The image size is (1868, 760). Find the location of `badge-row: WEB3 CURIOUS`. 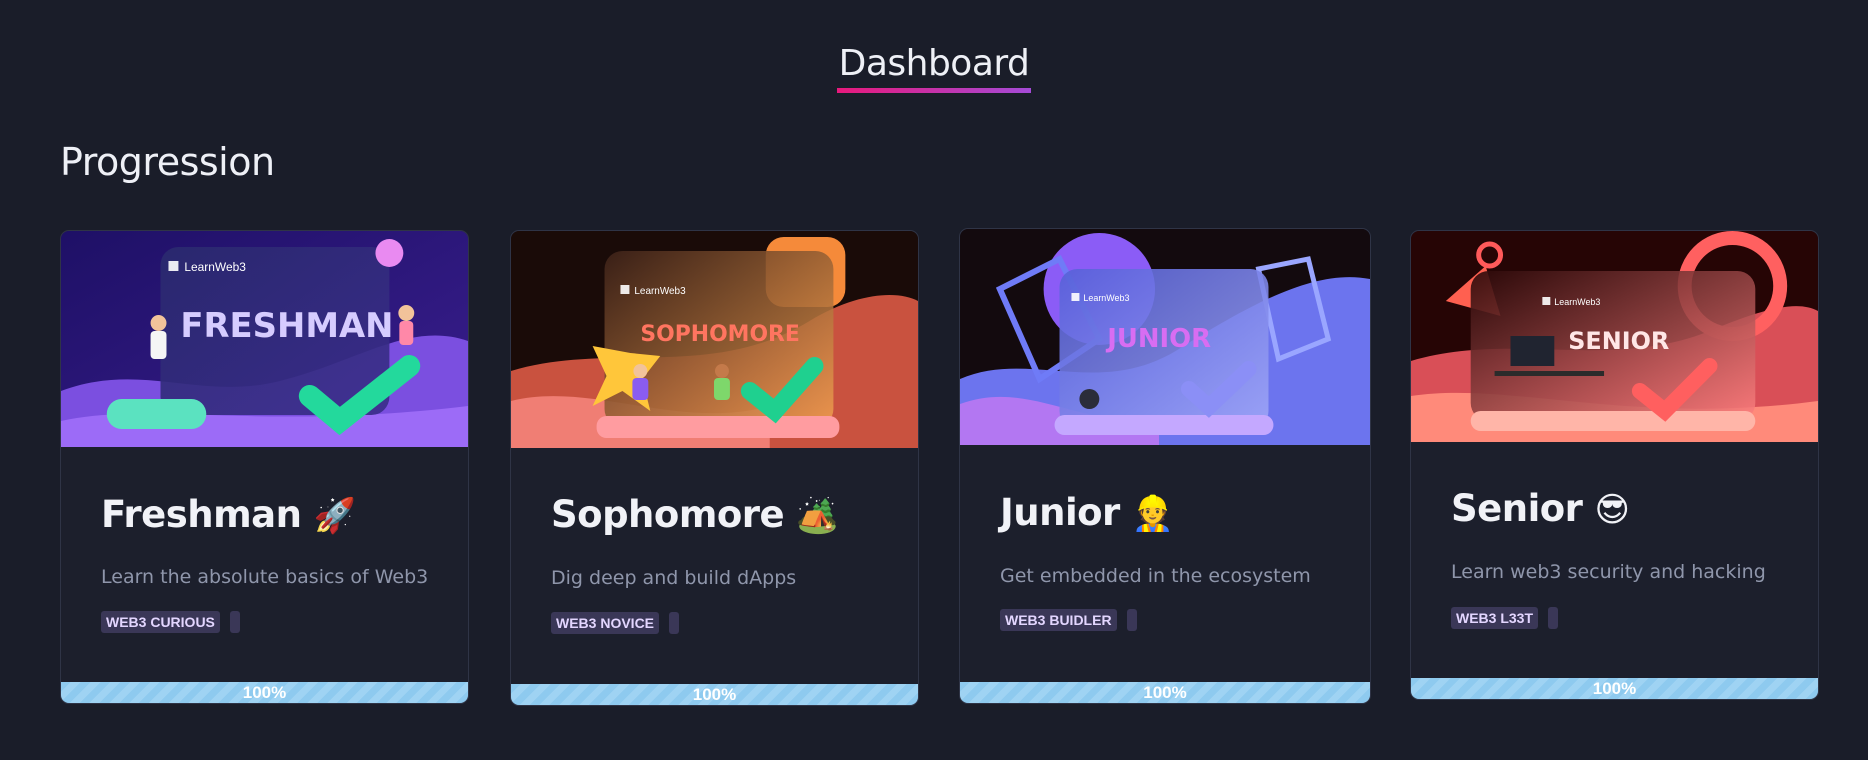

badge-row: WEB3 CURIOUS is located at coordinates (170, 622).